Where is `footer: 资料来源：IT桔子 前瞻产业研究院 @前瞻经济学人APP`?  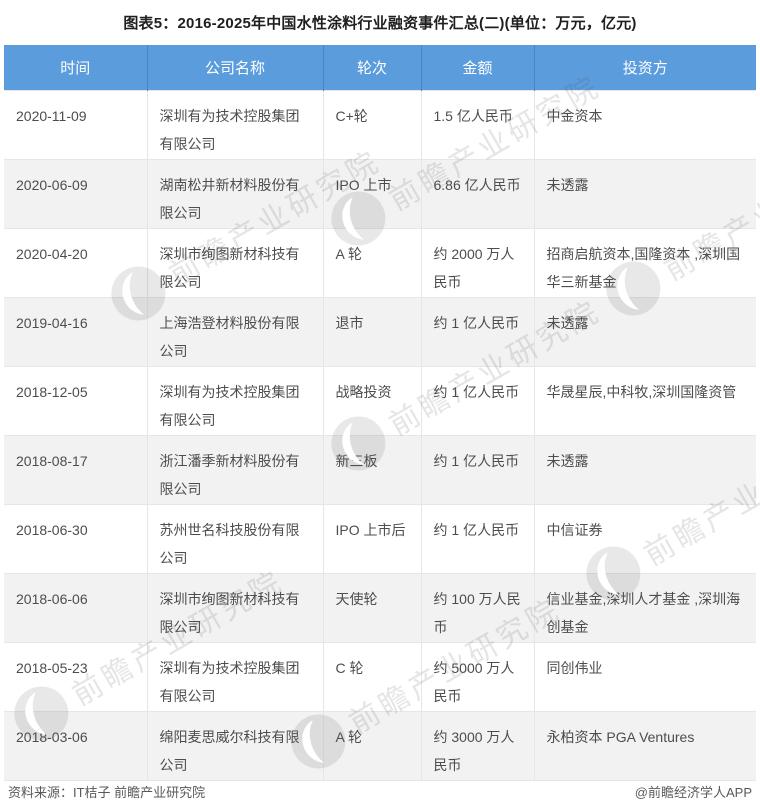 footer: 资料来源：IT桔子 前瞻产业研究院 @前瞻经济学人APP is located at coordinates (380, 791).